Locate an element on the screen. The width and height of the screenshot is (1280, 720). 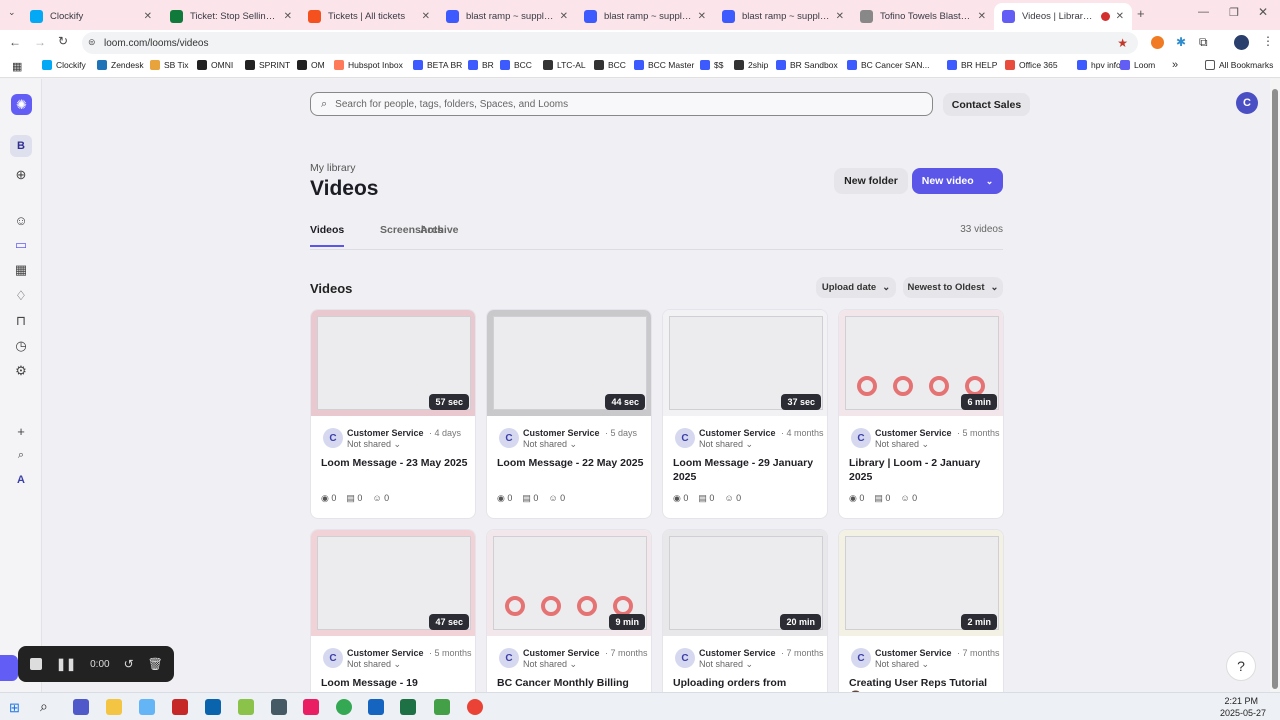
bookmark-link: LTC-AL is located at coordinates (564, 65).